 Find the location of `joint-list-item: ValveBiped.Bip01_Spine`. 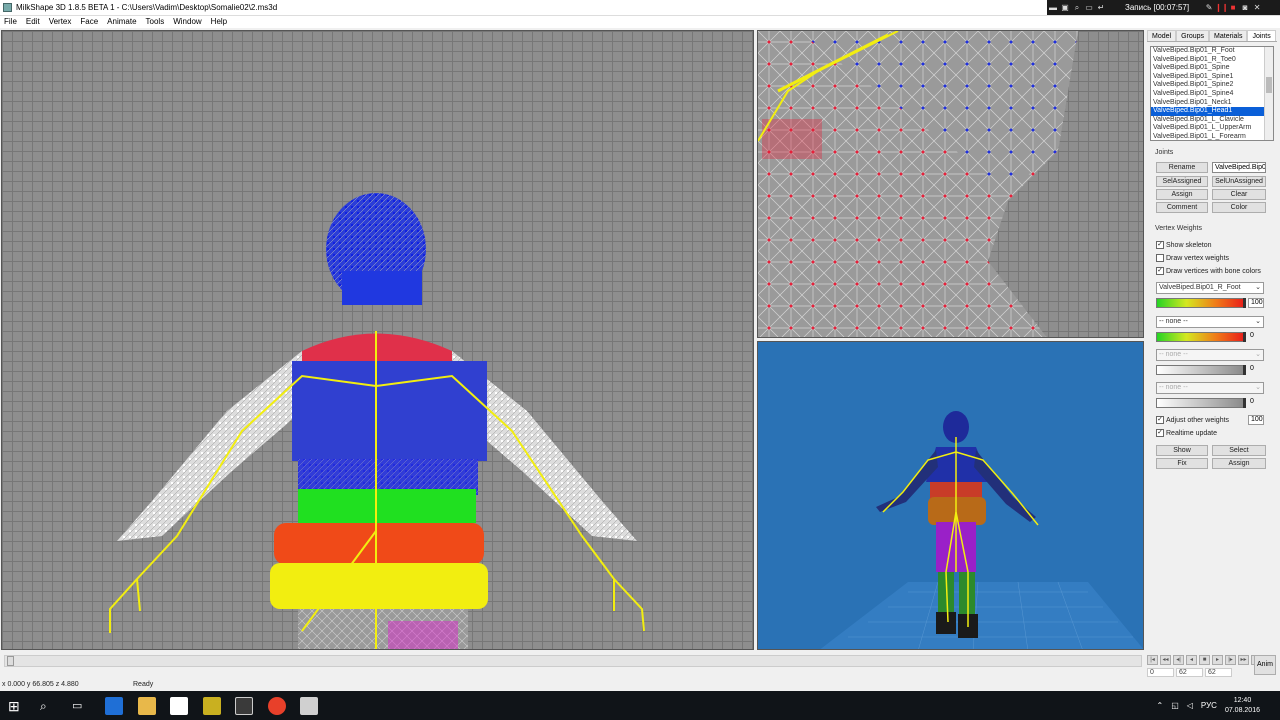

joint-list-item: ValveBiped.Bip01_Spine is located at coordinates (1212, 68).